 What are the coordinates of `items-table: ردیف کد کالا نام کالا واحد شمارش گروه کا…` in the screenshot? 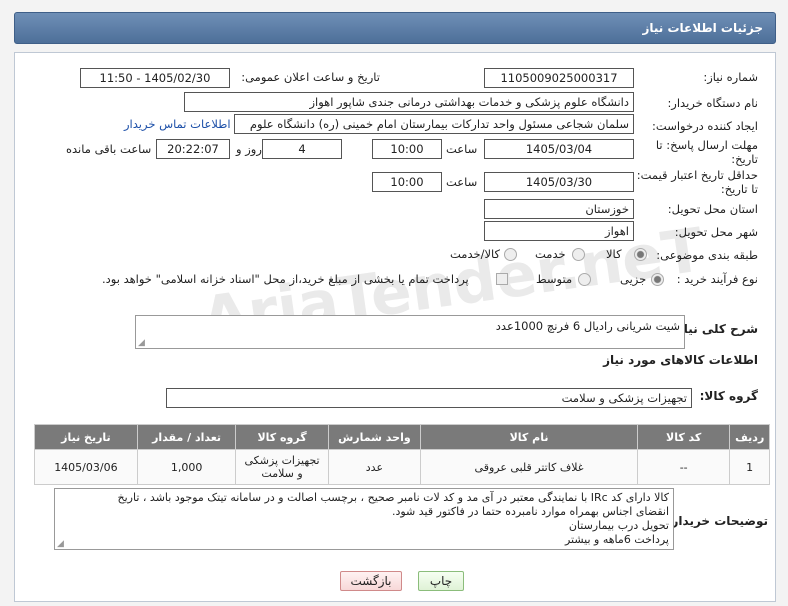 It's located at (402, 454).